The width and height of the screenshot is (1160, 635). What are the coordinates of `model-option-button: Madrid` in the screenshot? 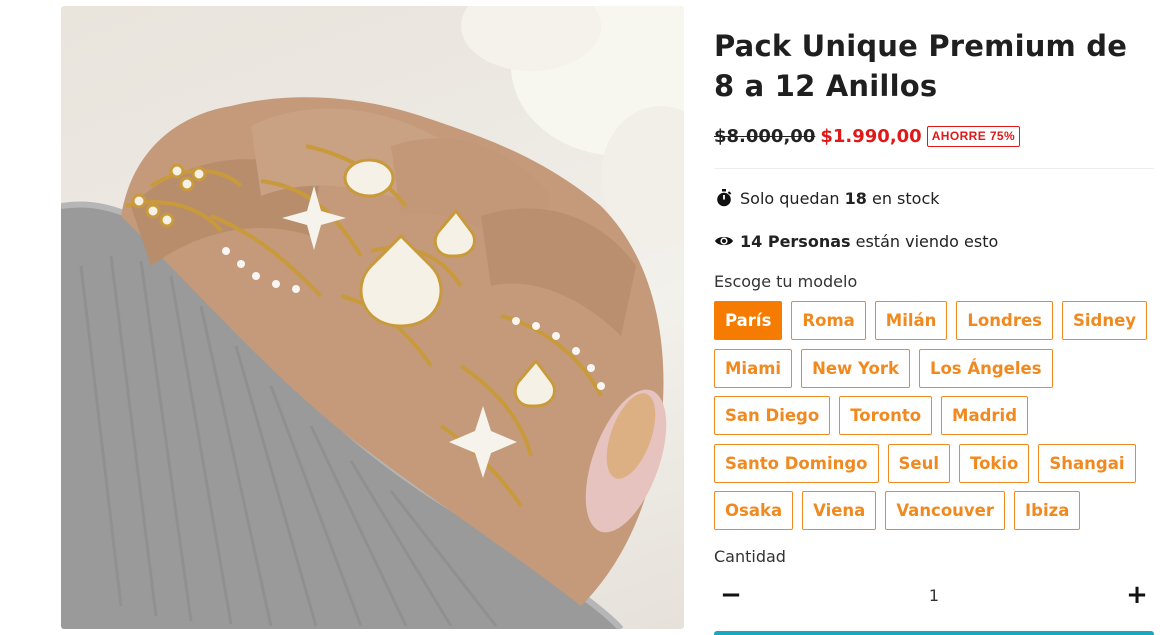 It's located at (985, 415).